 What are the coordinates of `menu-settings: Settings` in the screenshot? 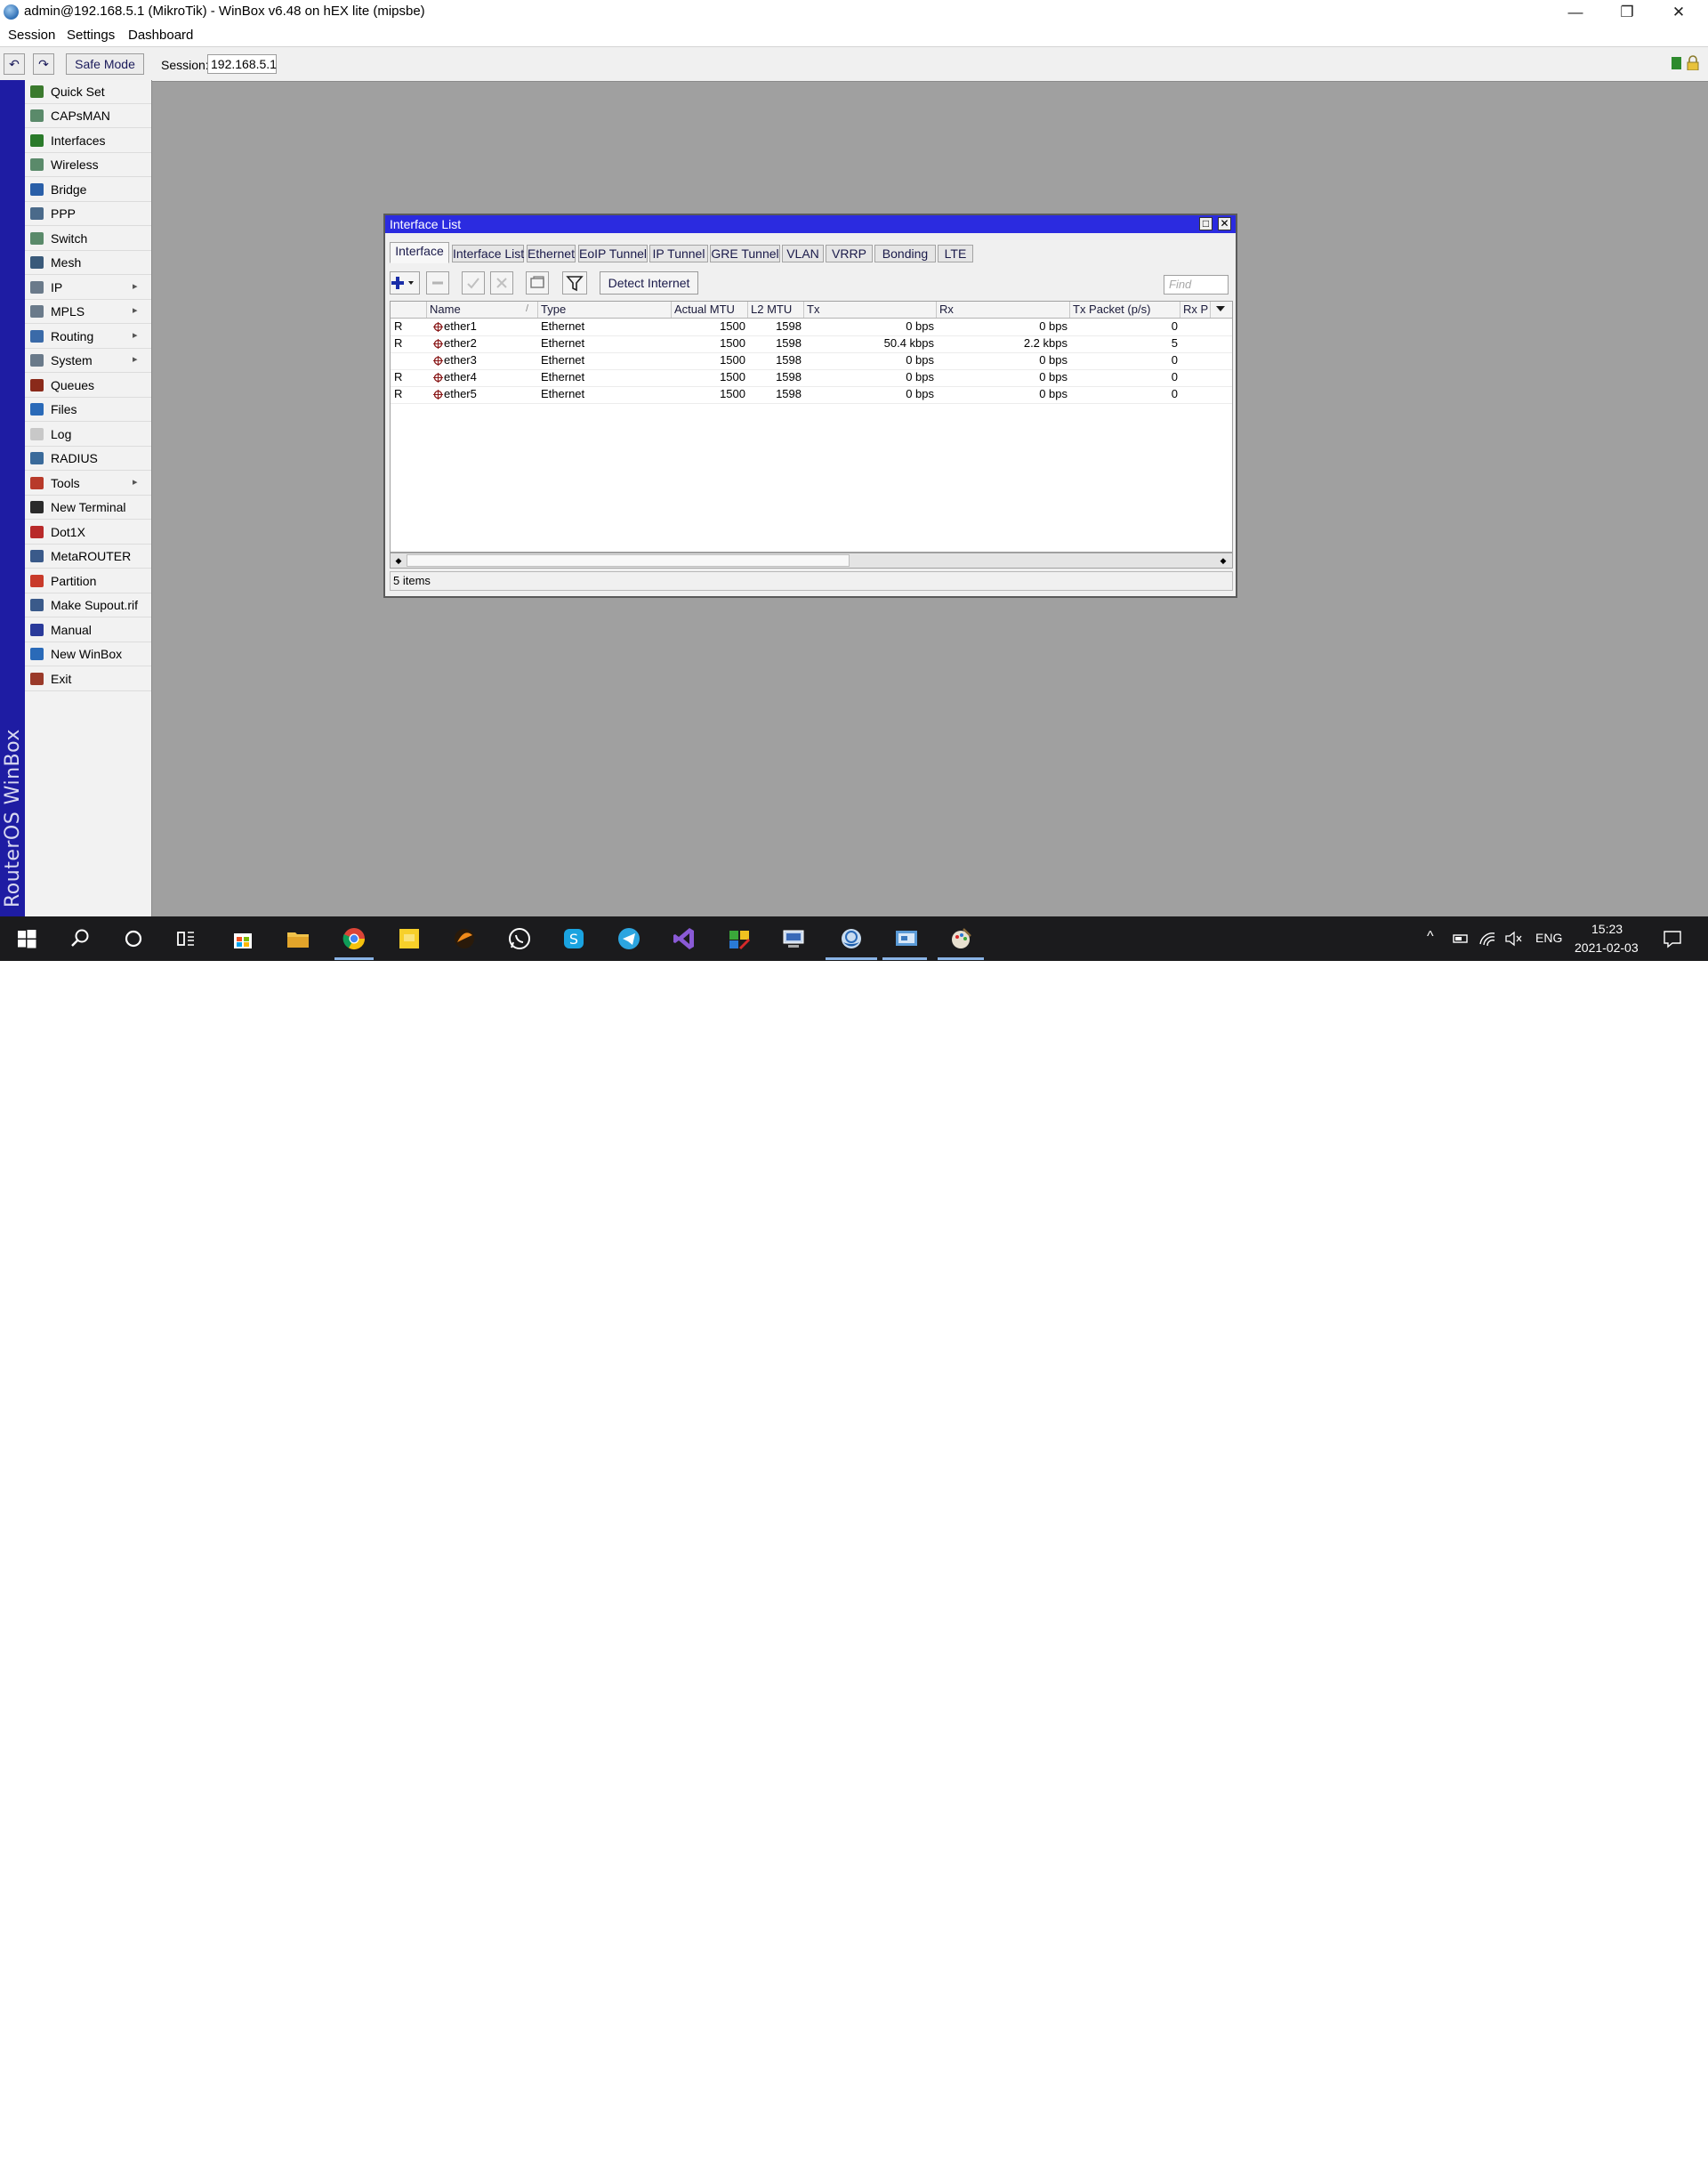 It's located at (91, 35).